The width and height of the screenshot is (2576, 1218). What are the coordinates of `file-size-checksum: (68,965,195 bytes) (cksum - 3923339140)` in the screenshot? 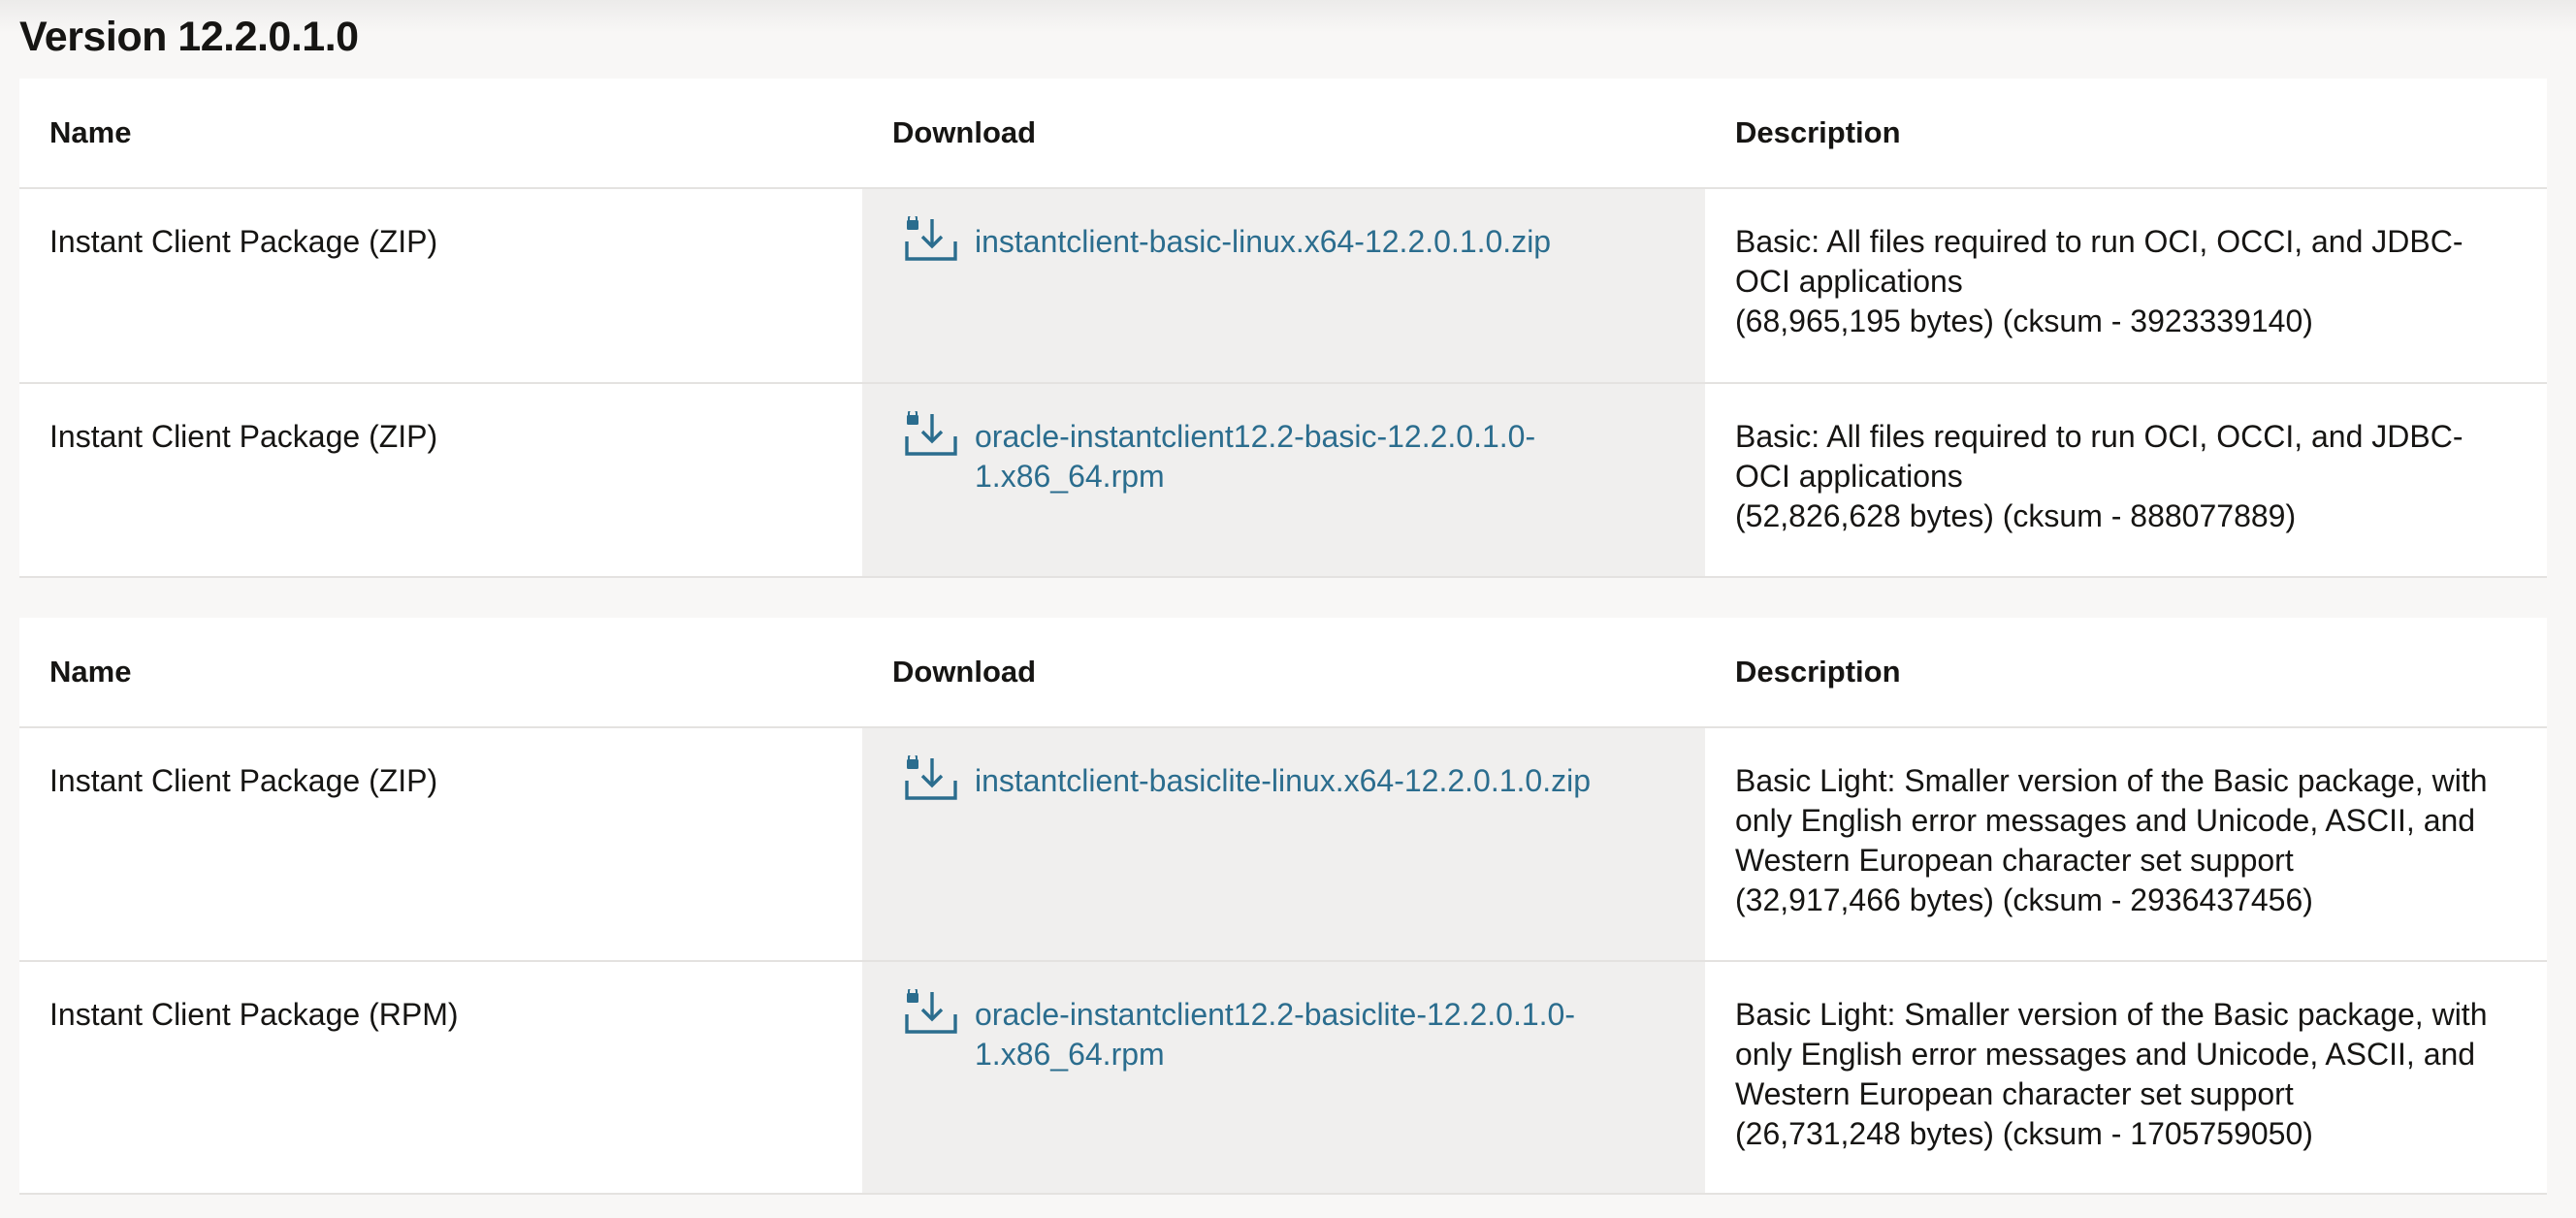 It's located at (2024, 321).